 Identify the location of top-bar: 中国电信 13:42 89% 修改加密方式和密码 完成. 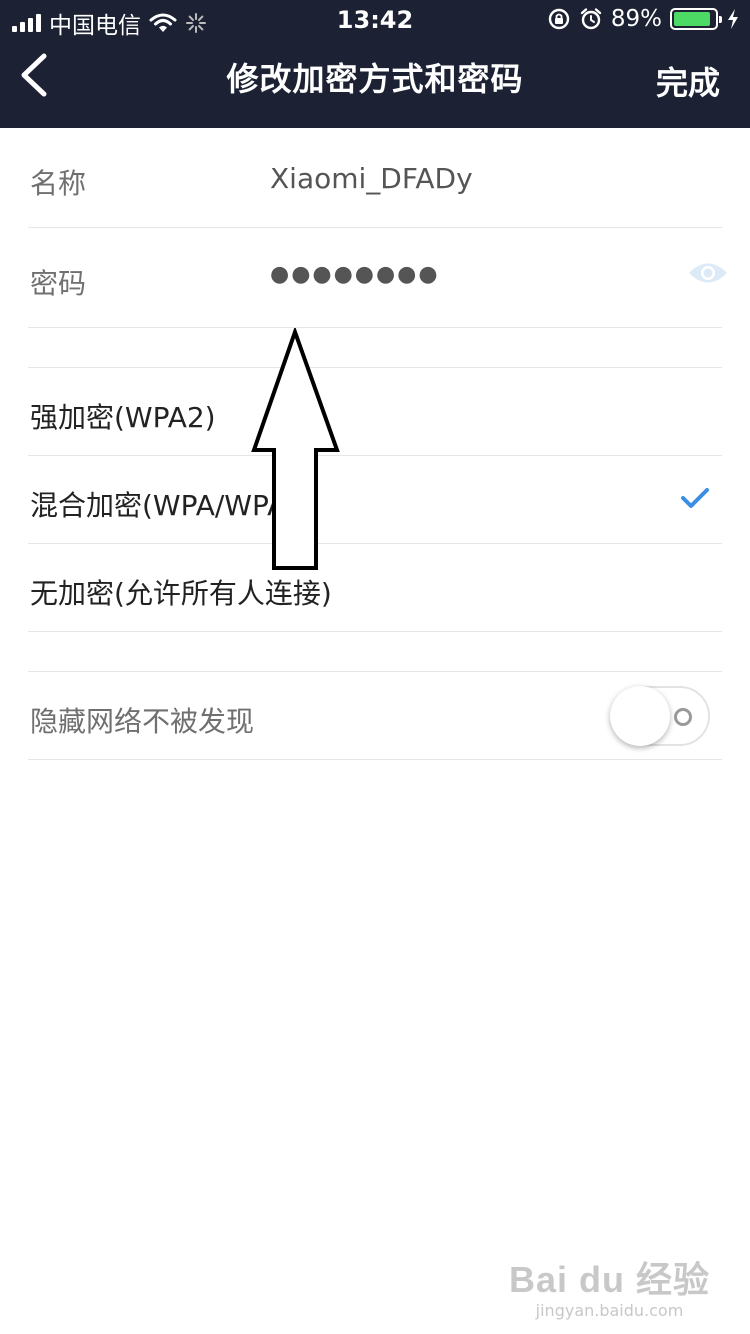
(375, 64).